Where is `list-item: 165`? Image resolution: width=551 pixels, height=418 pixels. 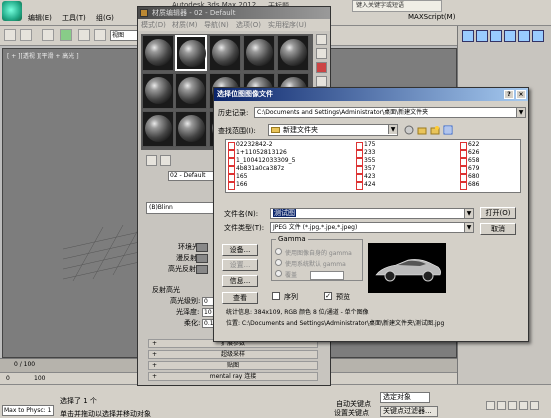
list-item: 165 is located at coordinates (237, 177).